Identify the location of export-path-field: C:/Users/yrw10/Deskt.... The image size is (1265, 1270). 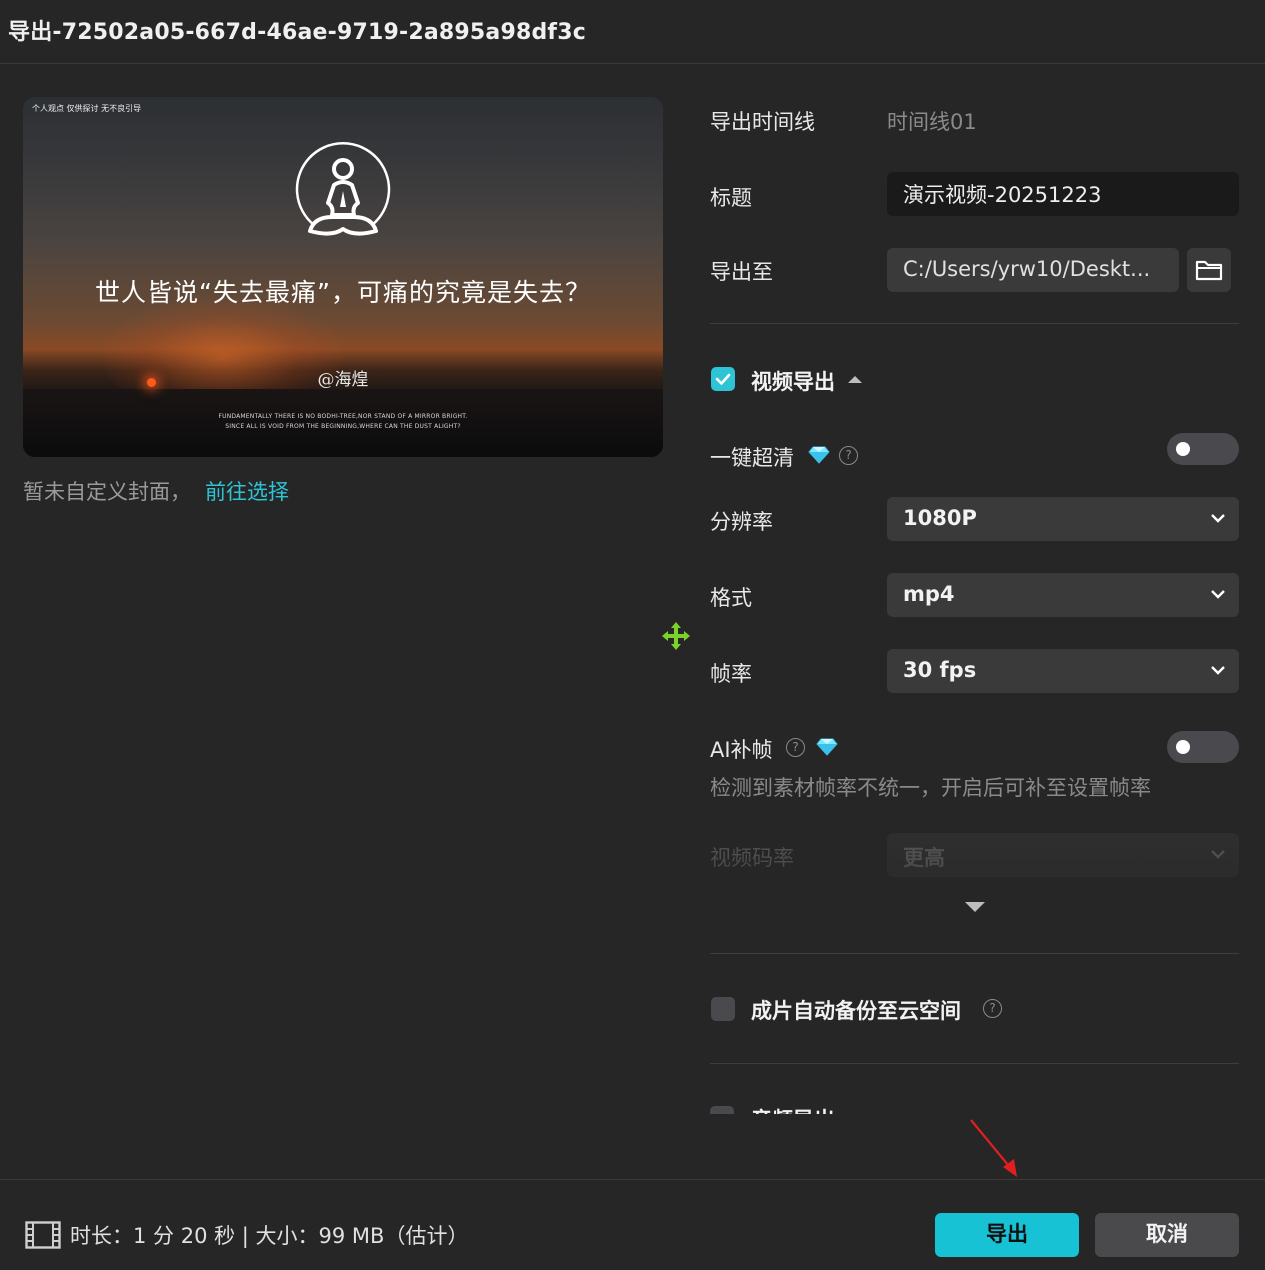
(1033, 270).